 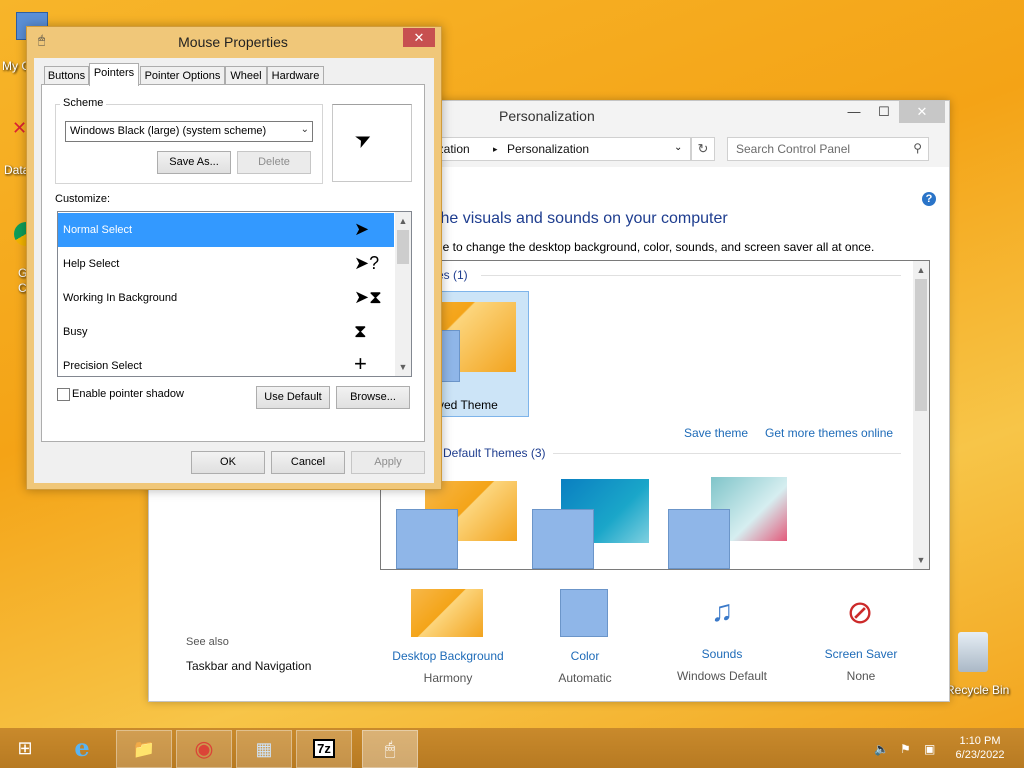 What do you see at coordinates (82, 748) in the screenshot?
I see `internet-explorer-icon: e` at bounding box center [82, 748].